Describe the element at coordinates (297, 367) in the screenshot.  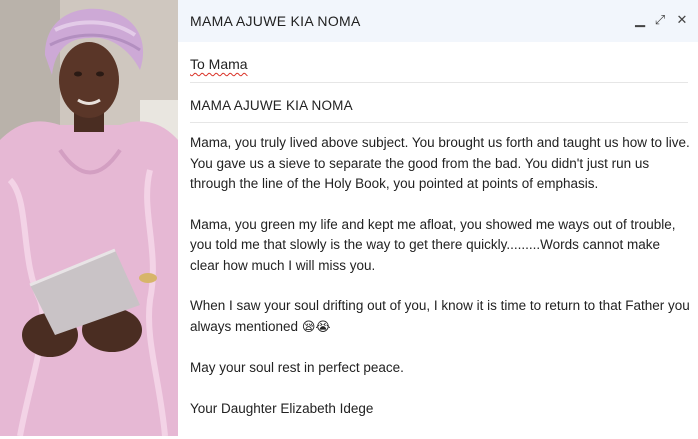
I see `body-paragraph: May your soul rest in perfect peace.` at that location.